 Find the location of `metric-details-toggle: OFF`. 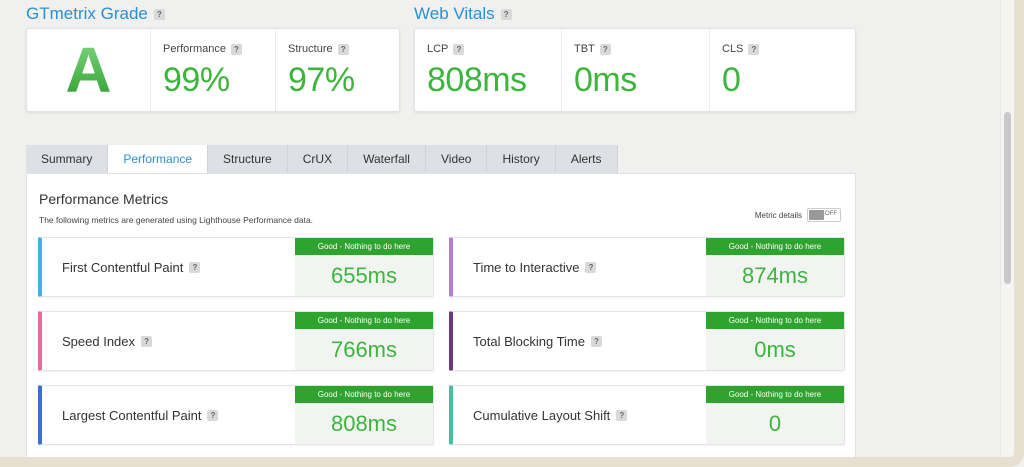

metric-details-toggle: OFF is located at coordinates (824, 215).